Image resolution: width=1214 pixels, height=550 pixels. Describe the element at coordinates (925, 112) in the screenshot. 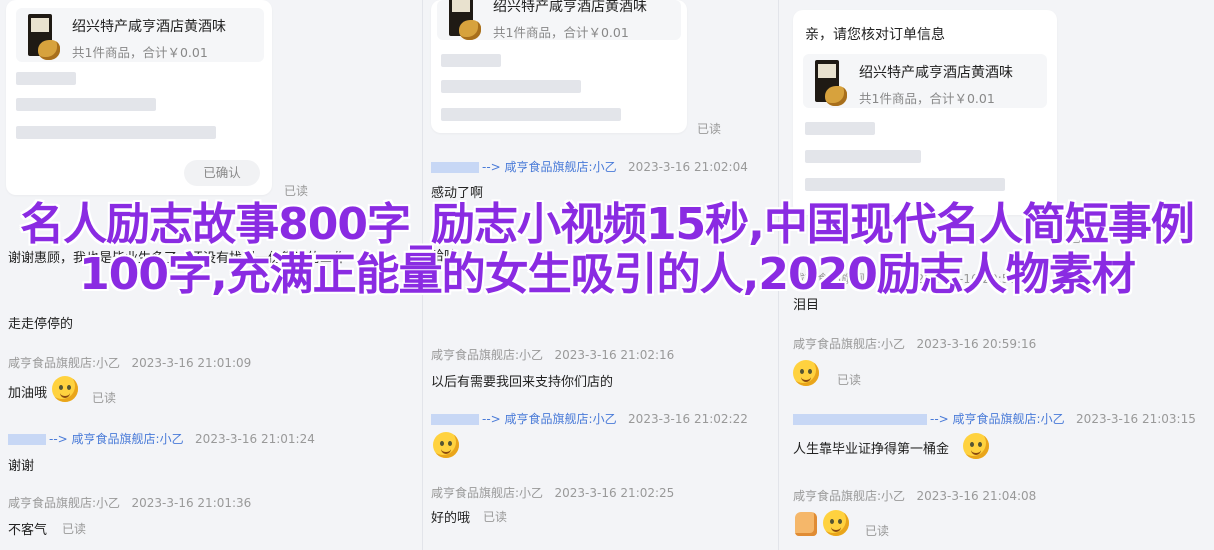

I see `order-card: 亲，请您核对订单信息 绍兴特产咸亨酒店黄酒味 共1件商品，合计￥0.01` at that location.